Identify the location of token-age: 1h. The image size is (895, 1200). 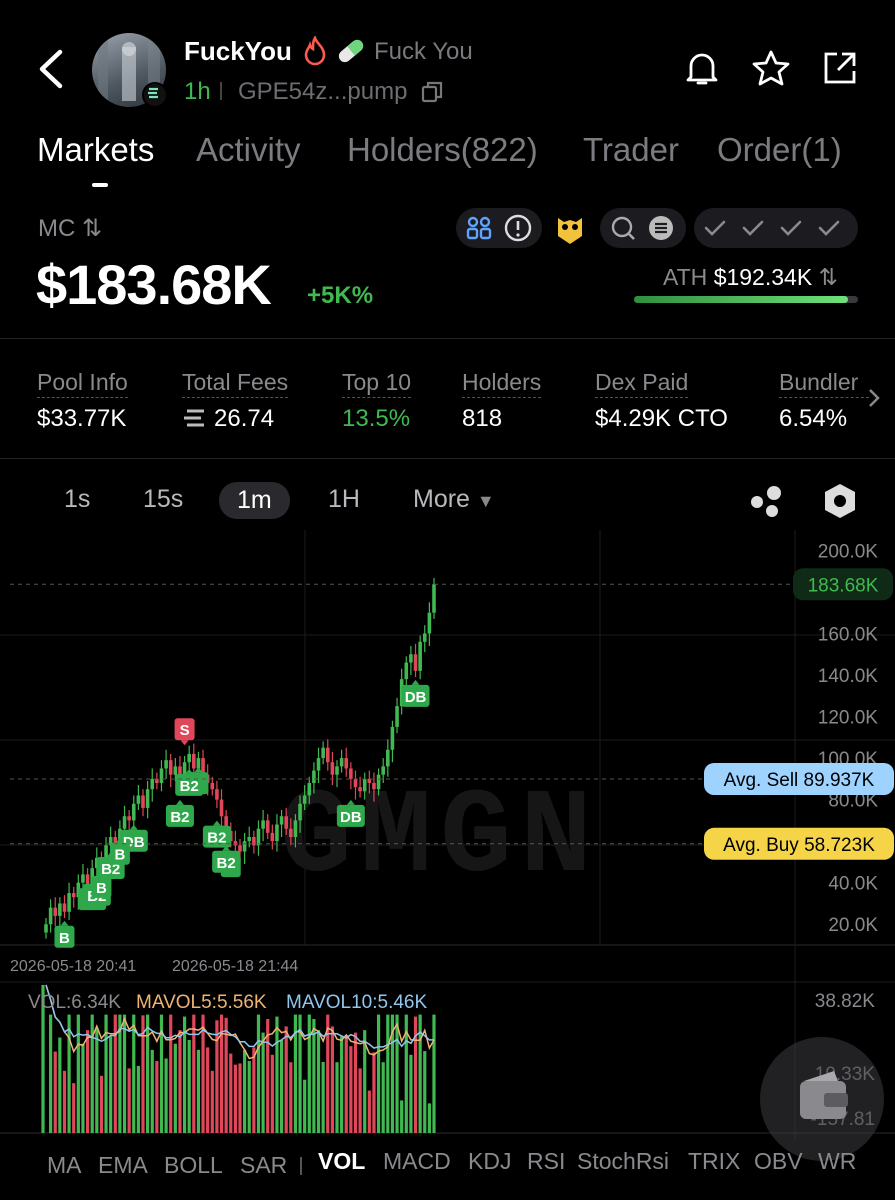
(197, 91).